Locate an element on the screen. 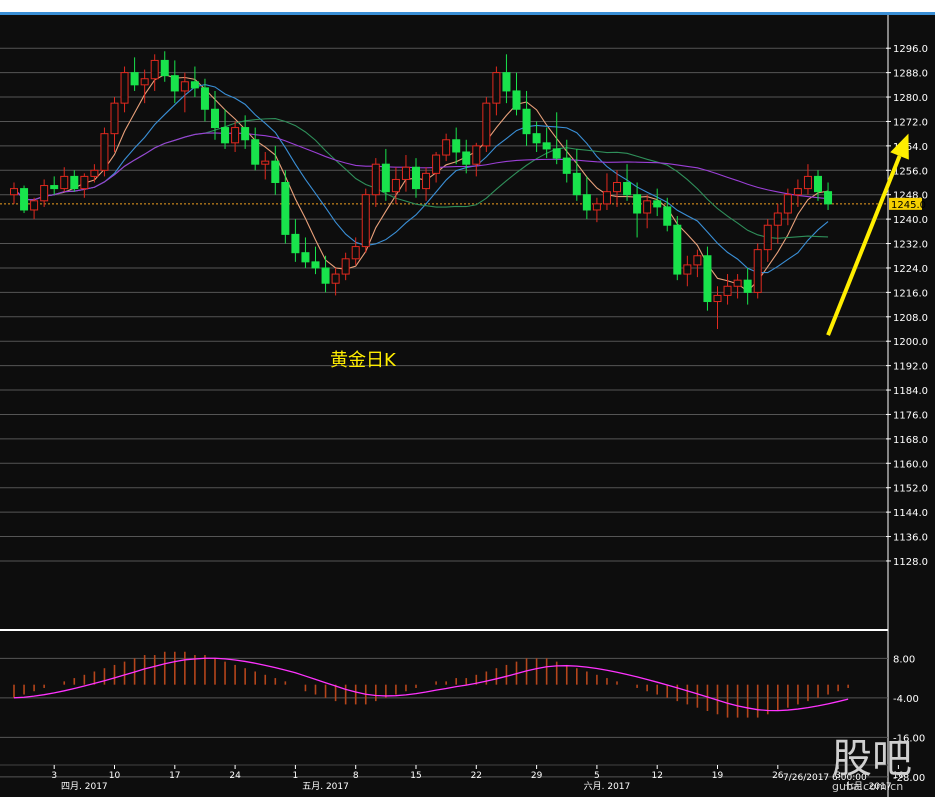 This screenshot has width=941, height=797. y-tick-label: 1224.0 is located at coordinates (910, 269).